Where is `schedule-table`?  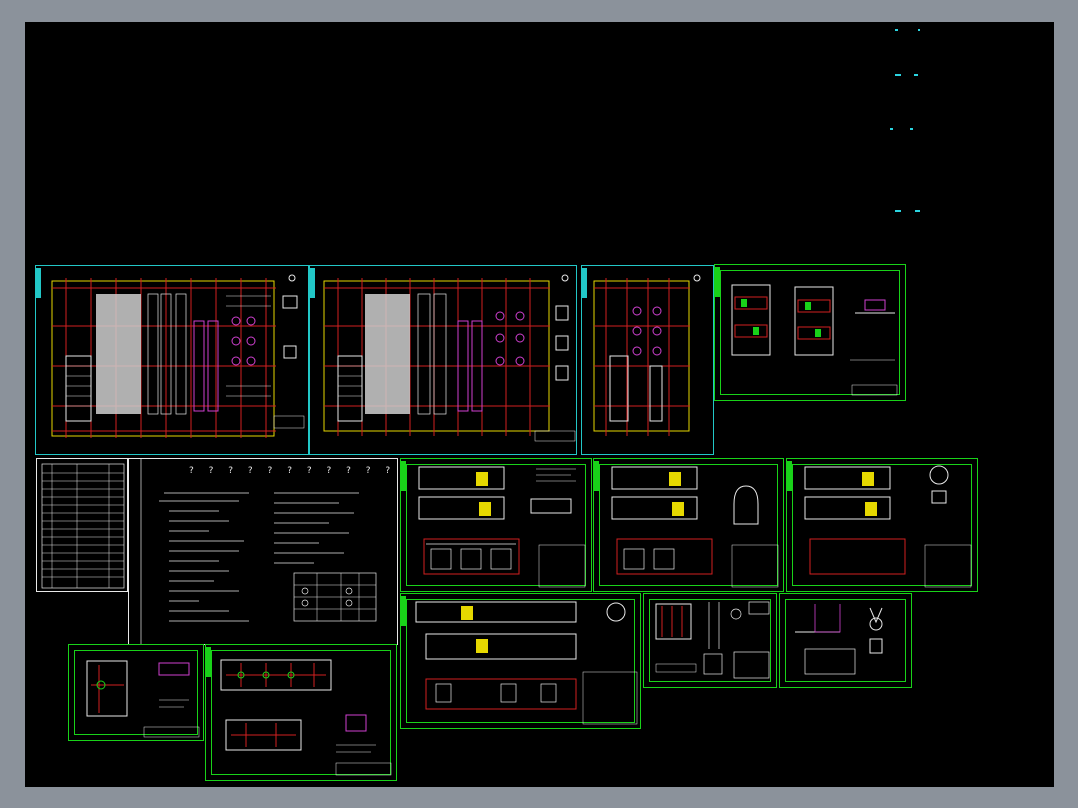
schedule-table is located at coordinates (83, 526).